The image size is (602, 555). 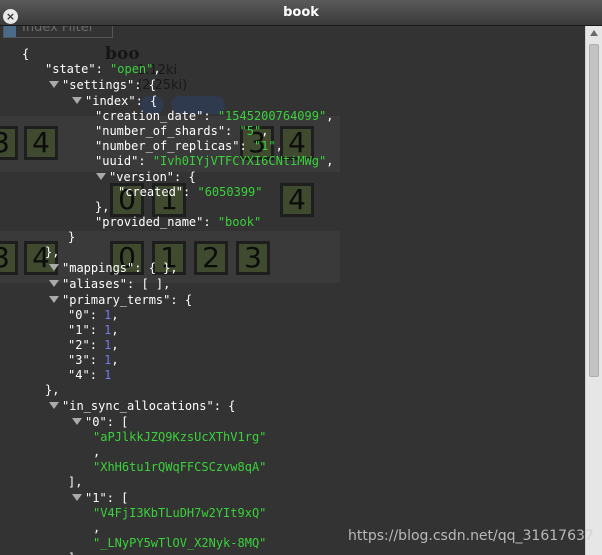 What do you see at coordinates (114, 101) in the screenshot?
I see `json-line: "index": {` at bounding box center [114, 101].